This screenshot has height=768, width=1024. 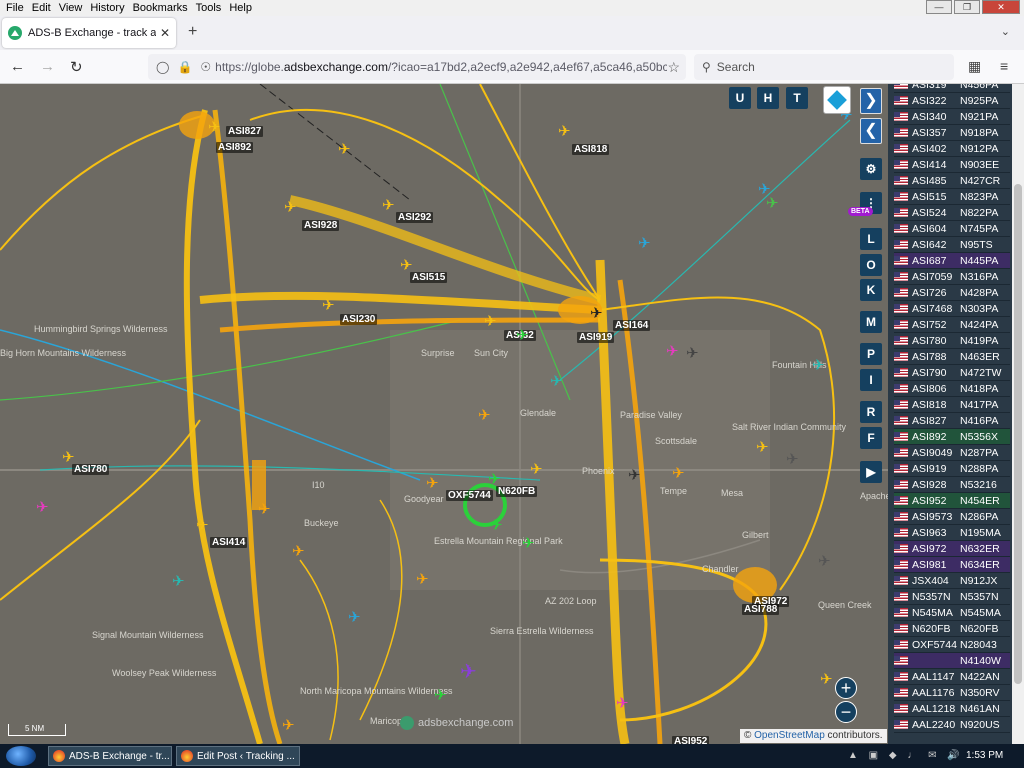 What do you see at coordinates (359, 319) in the screenshot?
I see `aircraft-callsign-label: ASI230` at bounding box center [359, 319].